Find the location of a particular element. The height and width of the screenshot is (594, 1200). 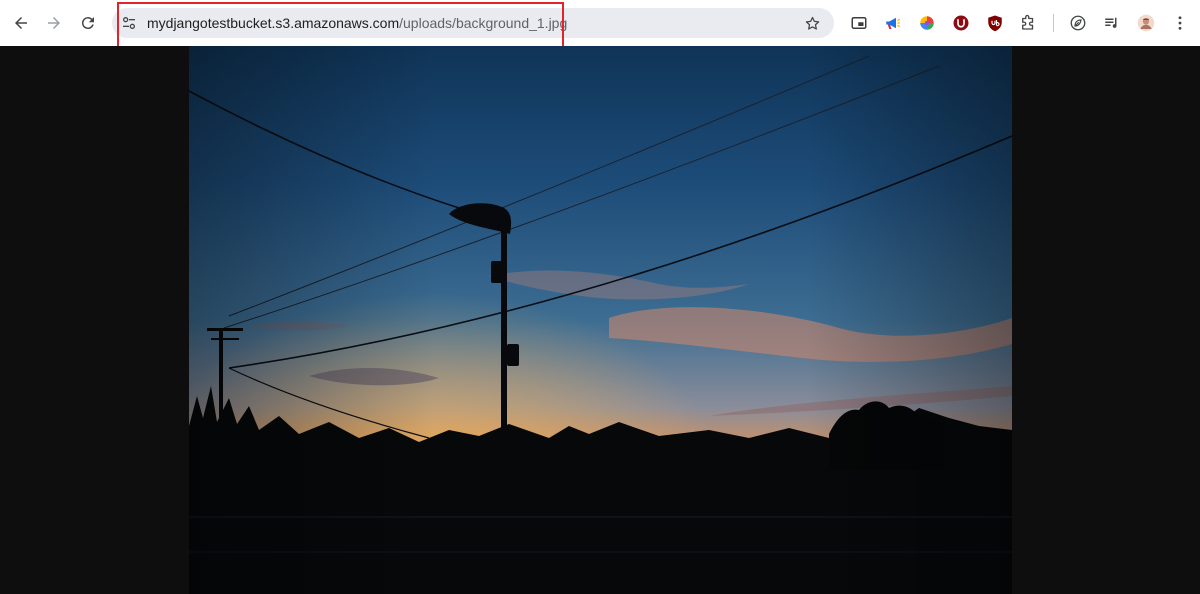

forward-button is located at coordinates (54, 23).